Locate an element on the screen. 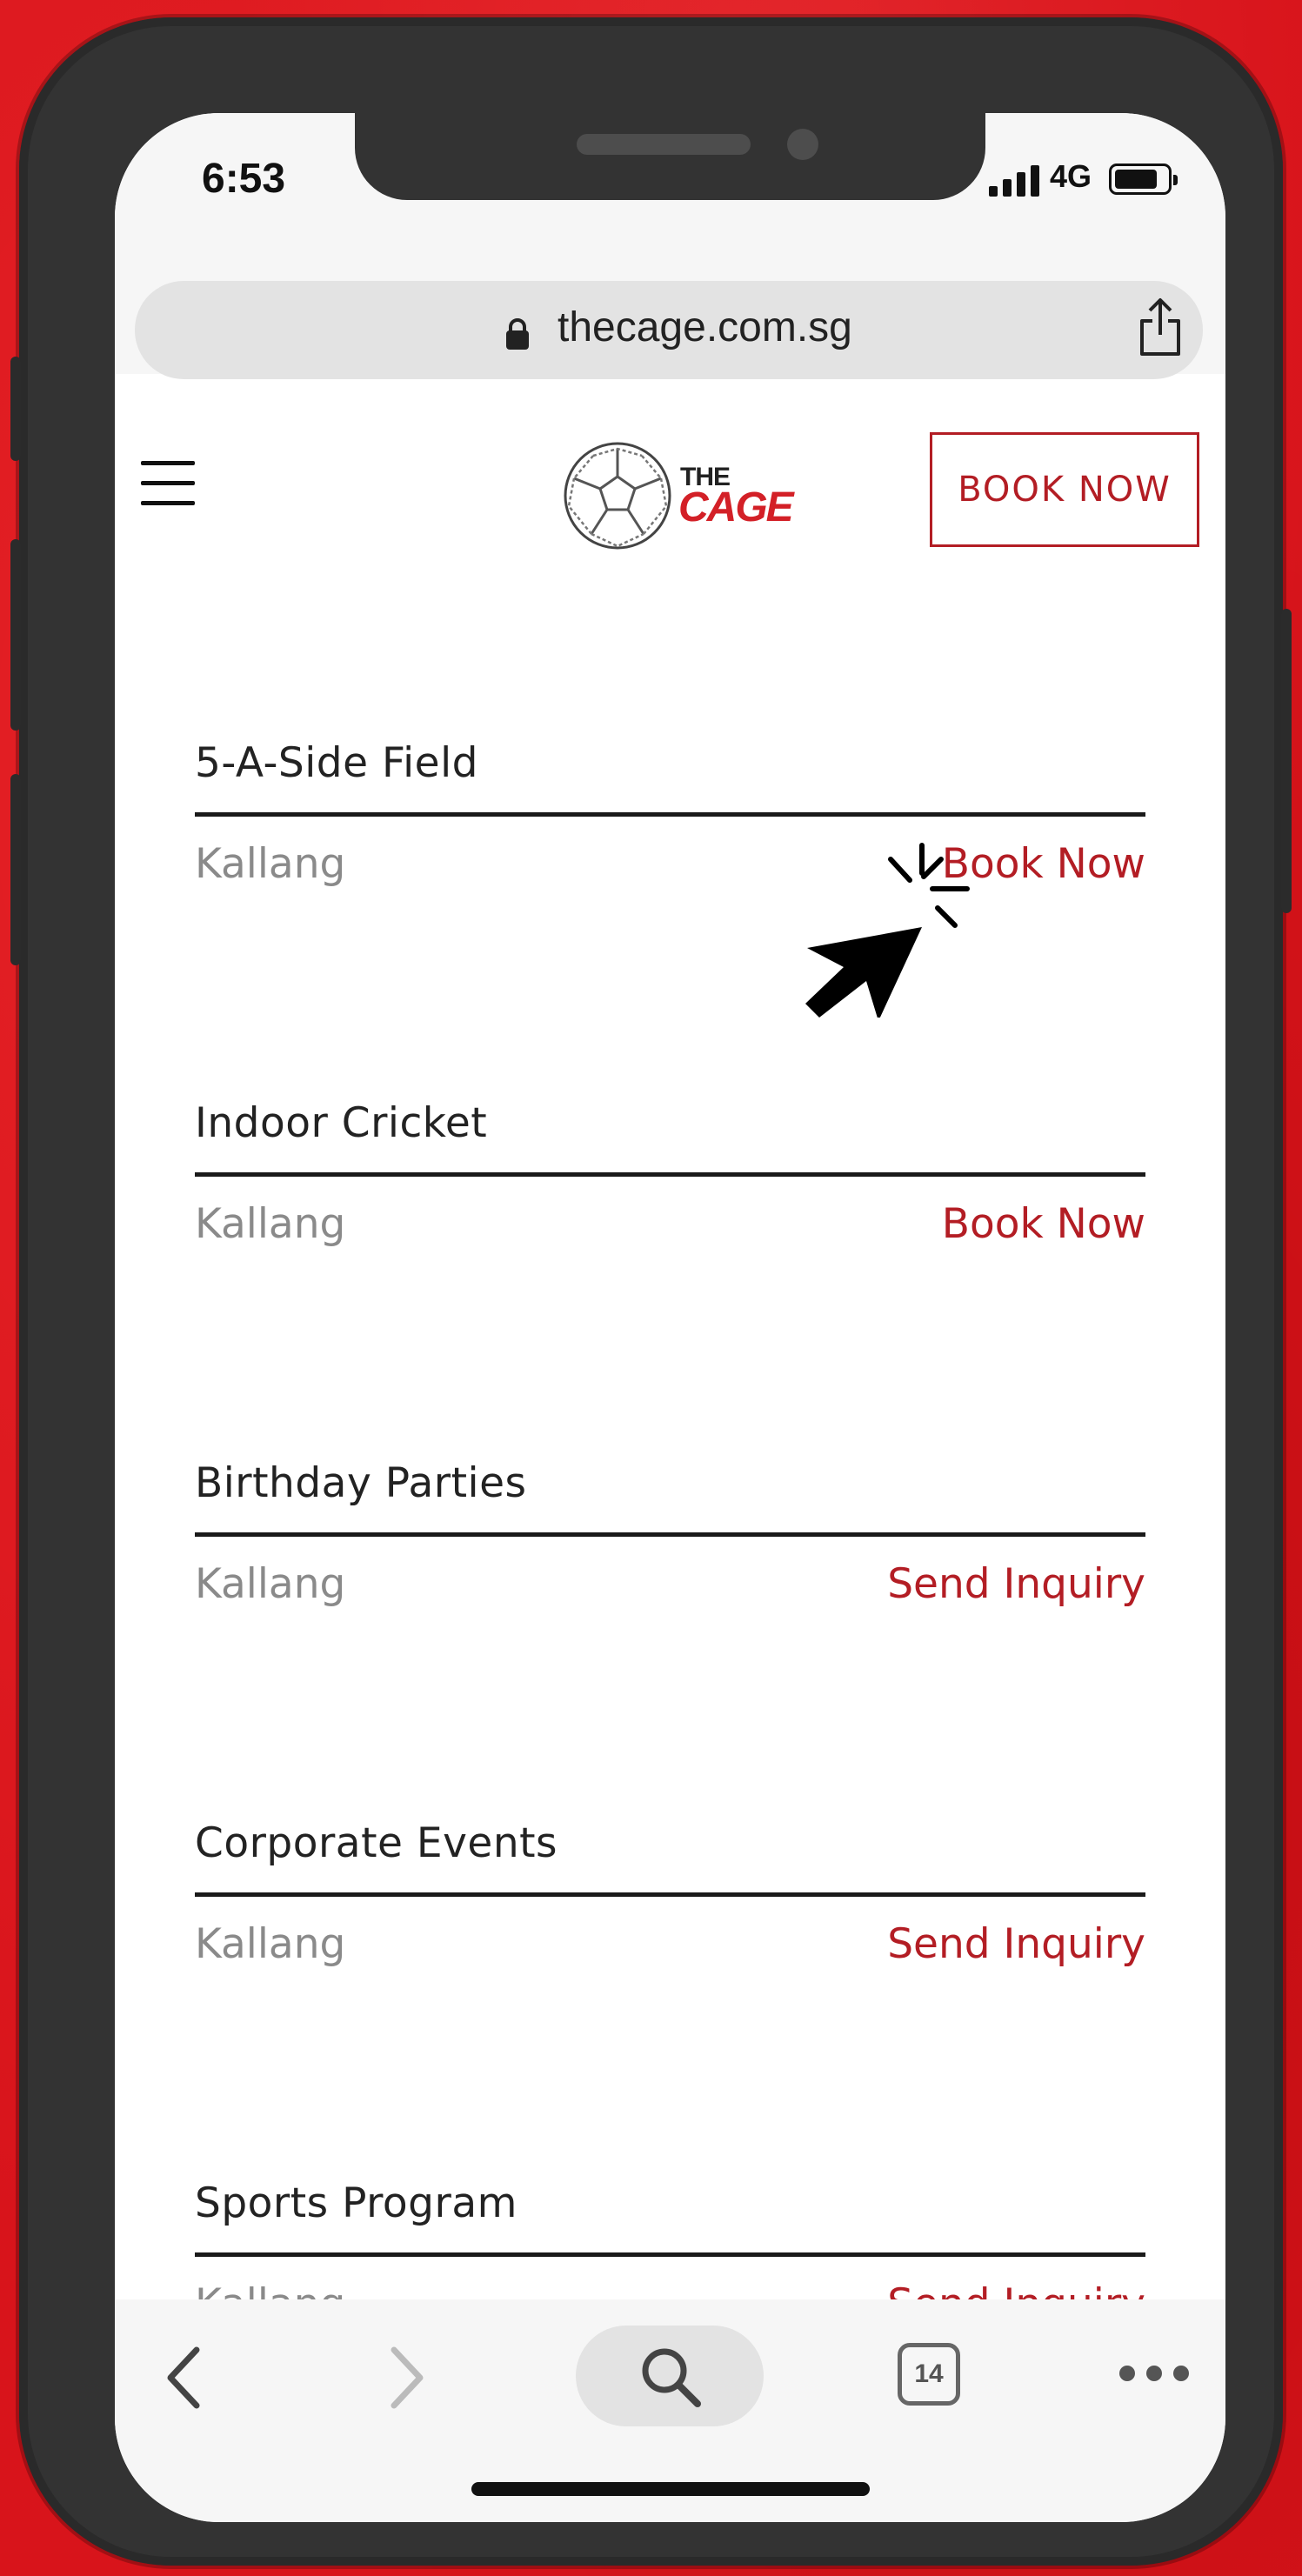 Image resolution: width=1302 pixels, height=2576 pixels. address-bar: thecage.com.sg is located at coordinates (669, 330).